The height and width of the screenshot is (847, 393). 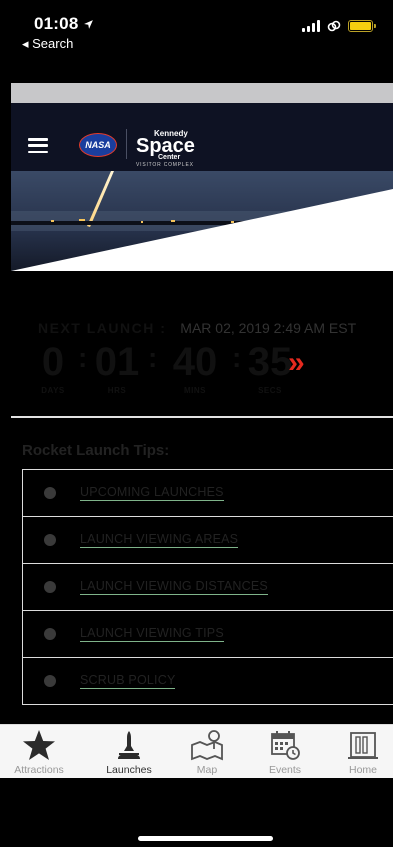 I want to click on tip-link: SCRUB POLICY, so click(x=128, y=681).